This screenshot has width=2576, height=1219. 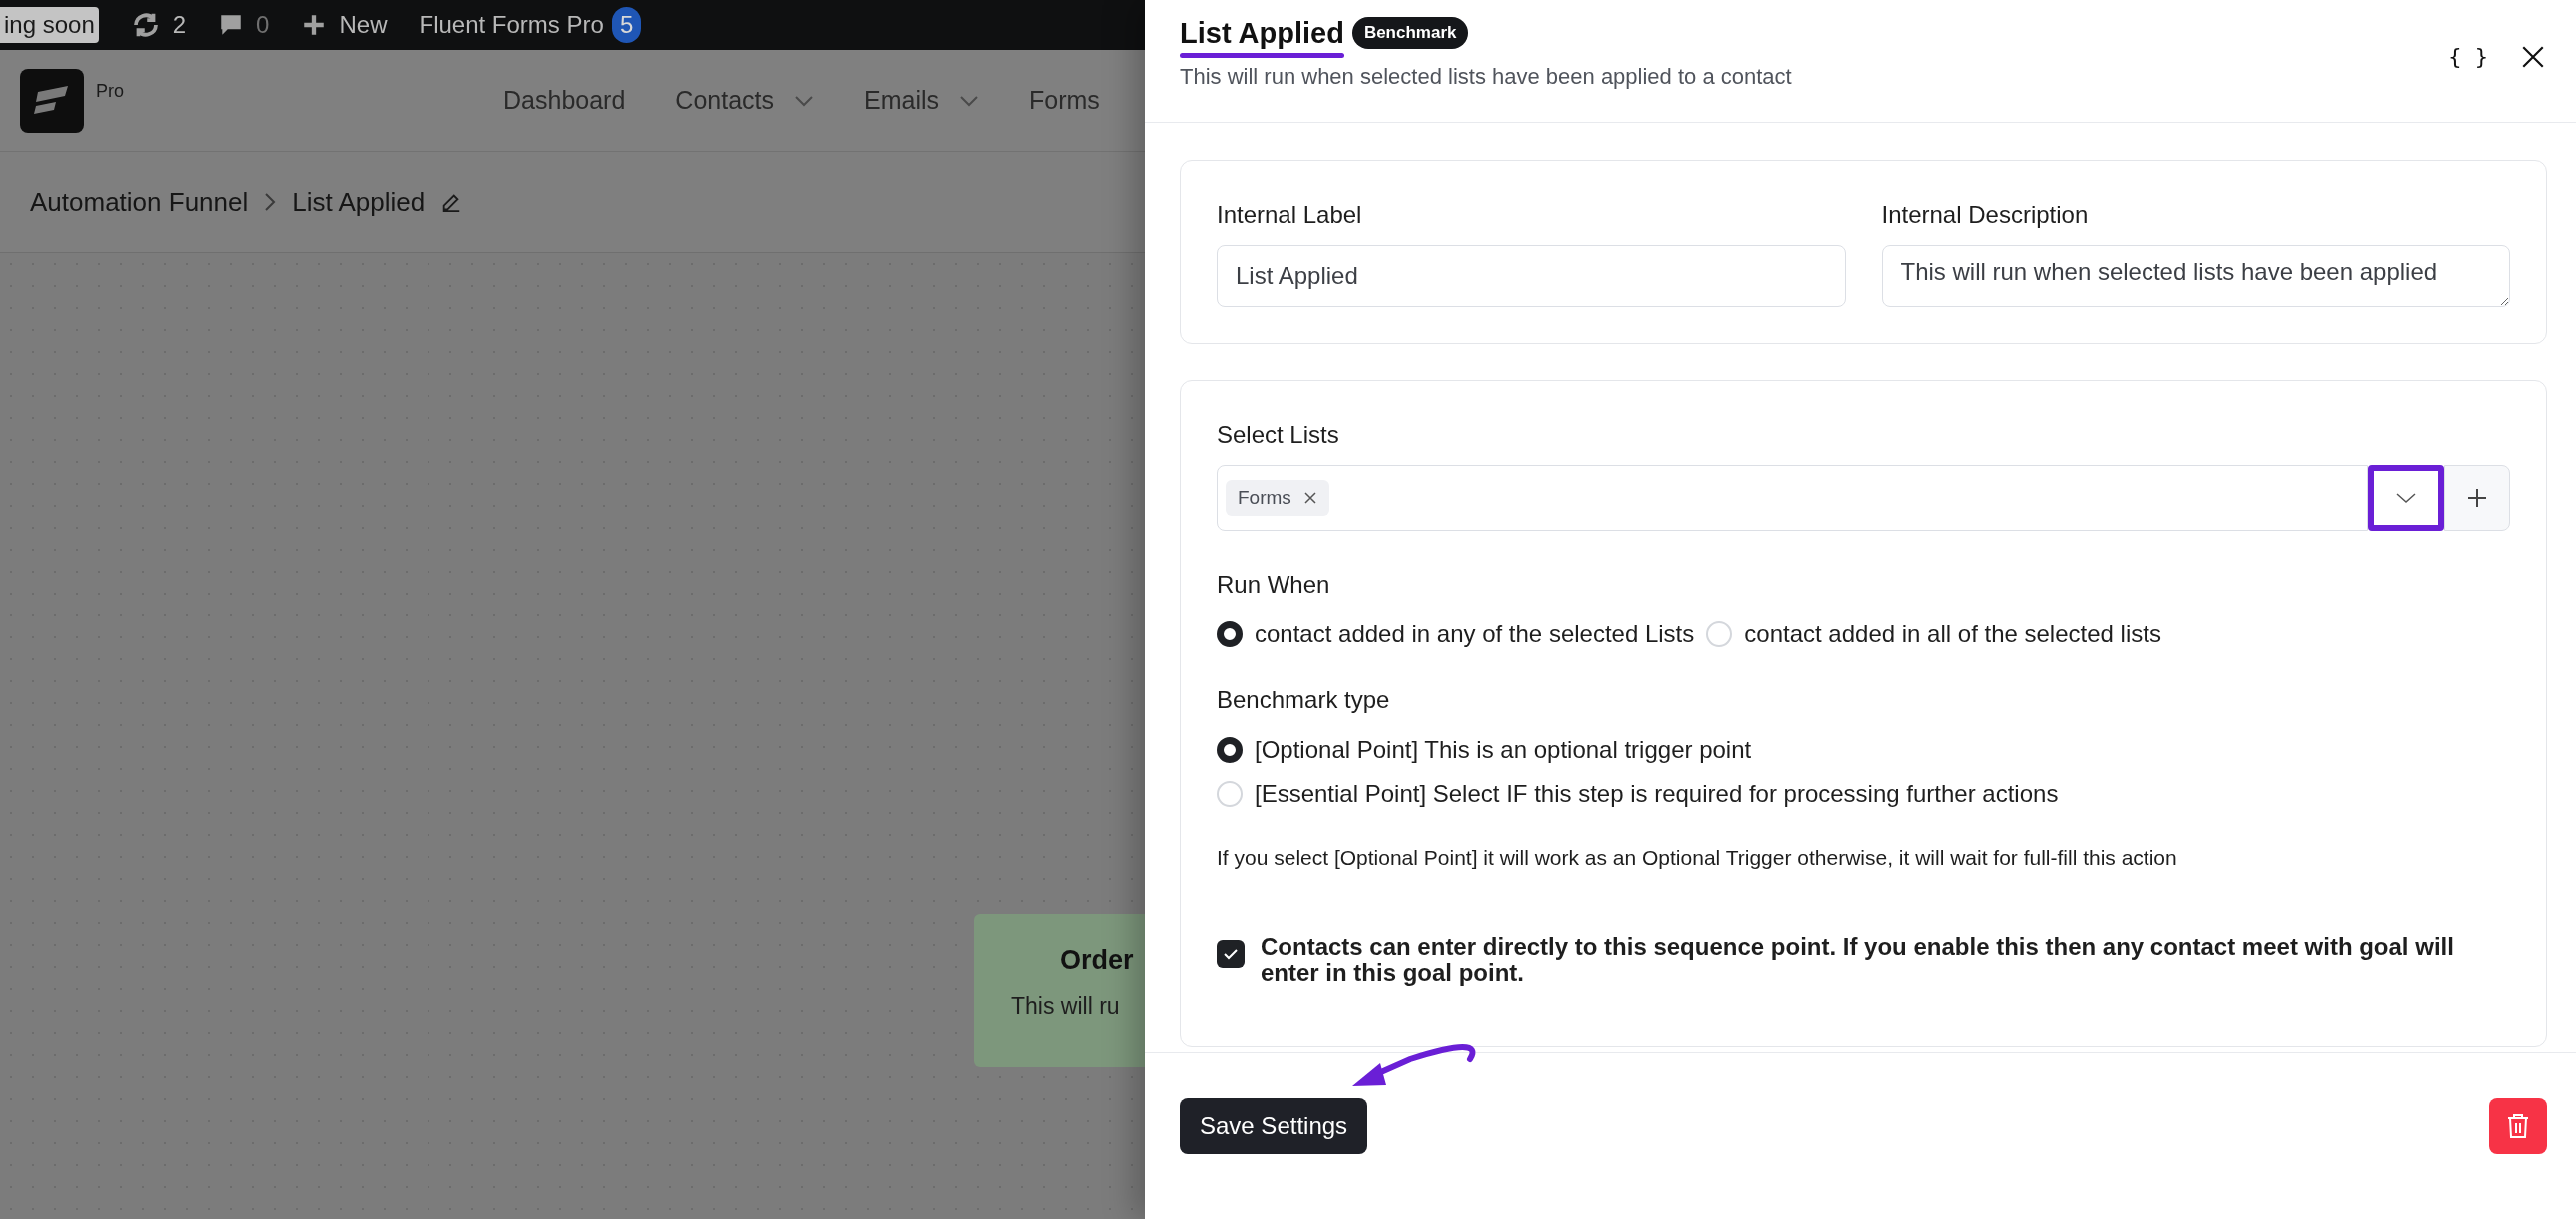 What do you see at coordinates (1657, 794) in the screenshot?
I see `radio-label: [Essential Point] Select IF this step is required for processing further actions` at bounding box center [1657, 794].